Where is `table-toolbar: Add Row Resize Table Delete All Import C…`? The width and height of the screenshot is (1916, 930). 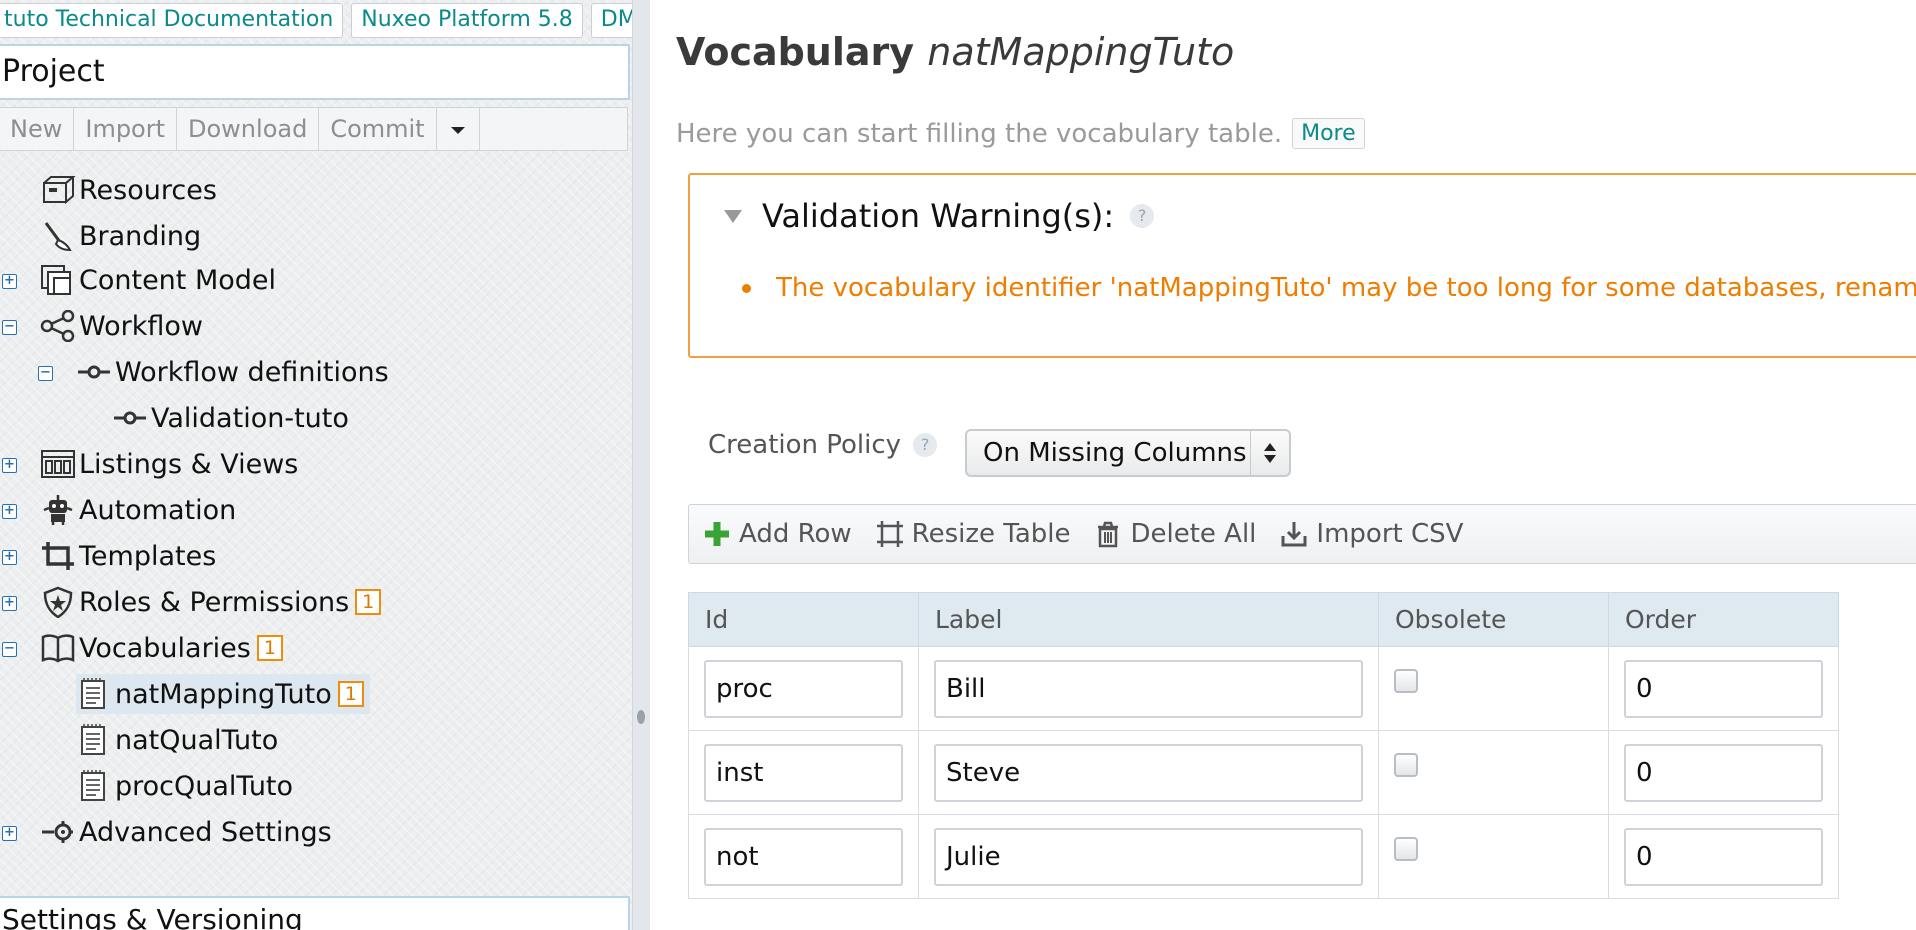 table-toolbar: Add Row Resize Table Delete All Import C… is located at coordinates (1302, 534).